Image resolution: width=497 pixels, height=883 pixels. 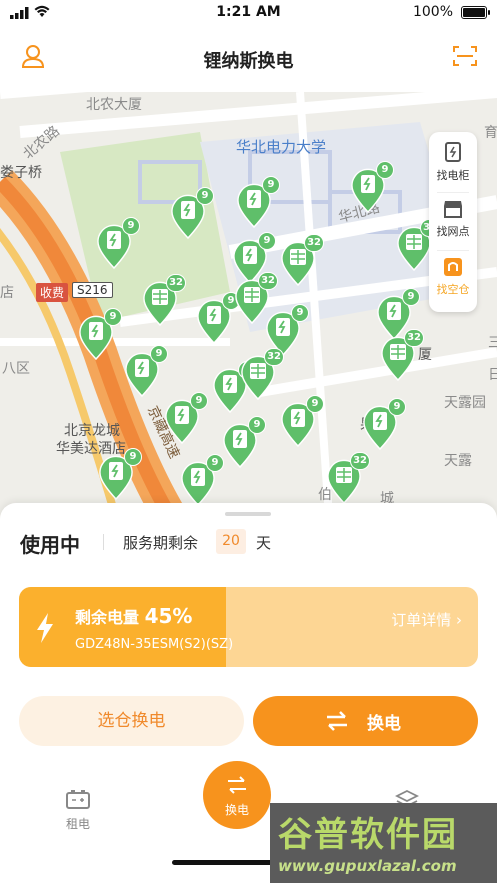 I want to click on map-label: 三, so click(x=492, y=343).